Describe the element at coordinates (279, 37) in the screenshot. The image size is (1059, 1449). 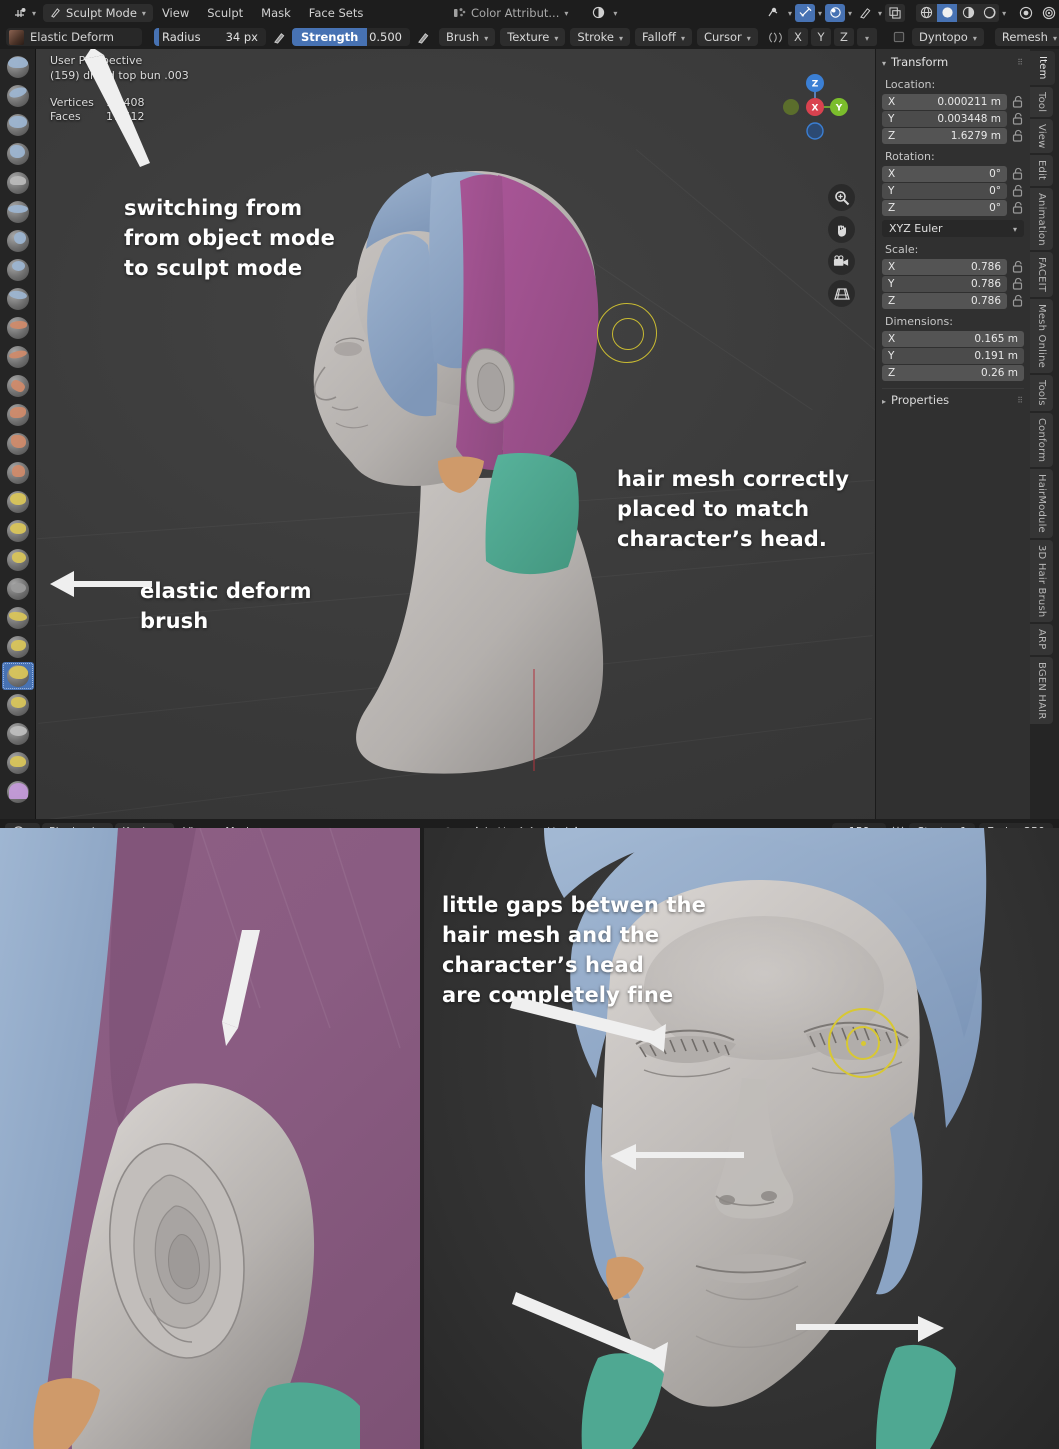
I see `radius-pressure-icon` at that location.